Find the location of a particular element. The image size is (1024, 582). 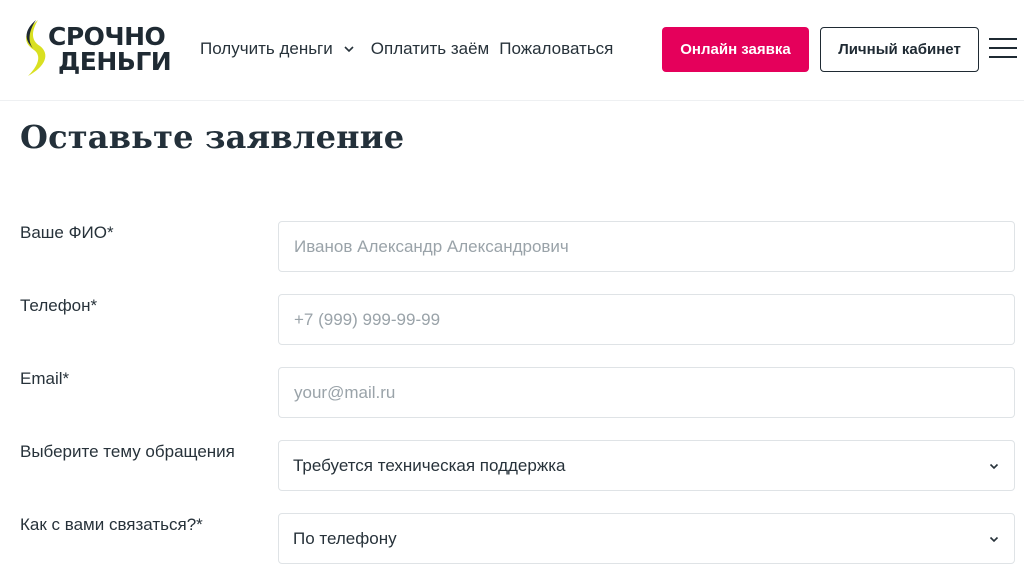

nav-complain: Пожаловаться is located at coordinates (556, 49).